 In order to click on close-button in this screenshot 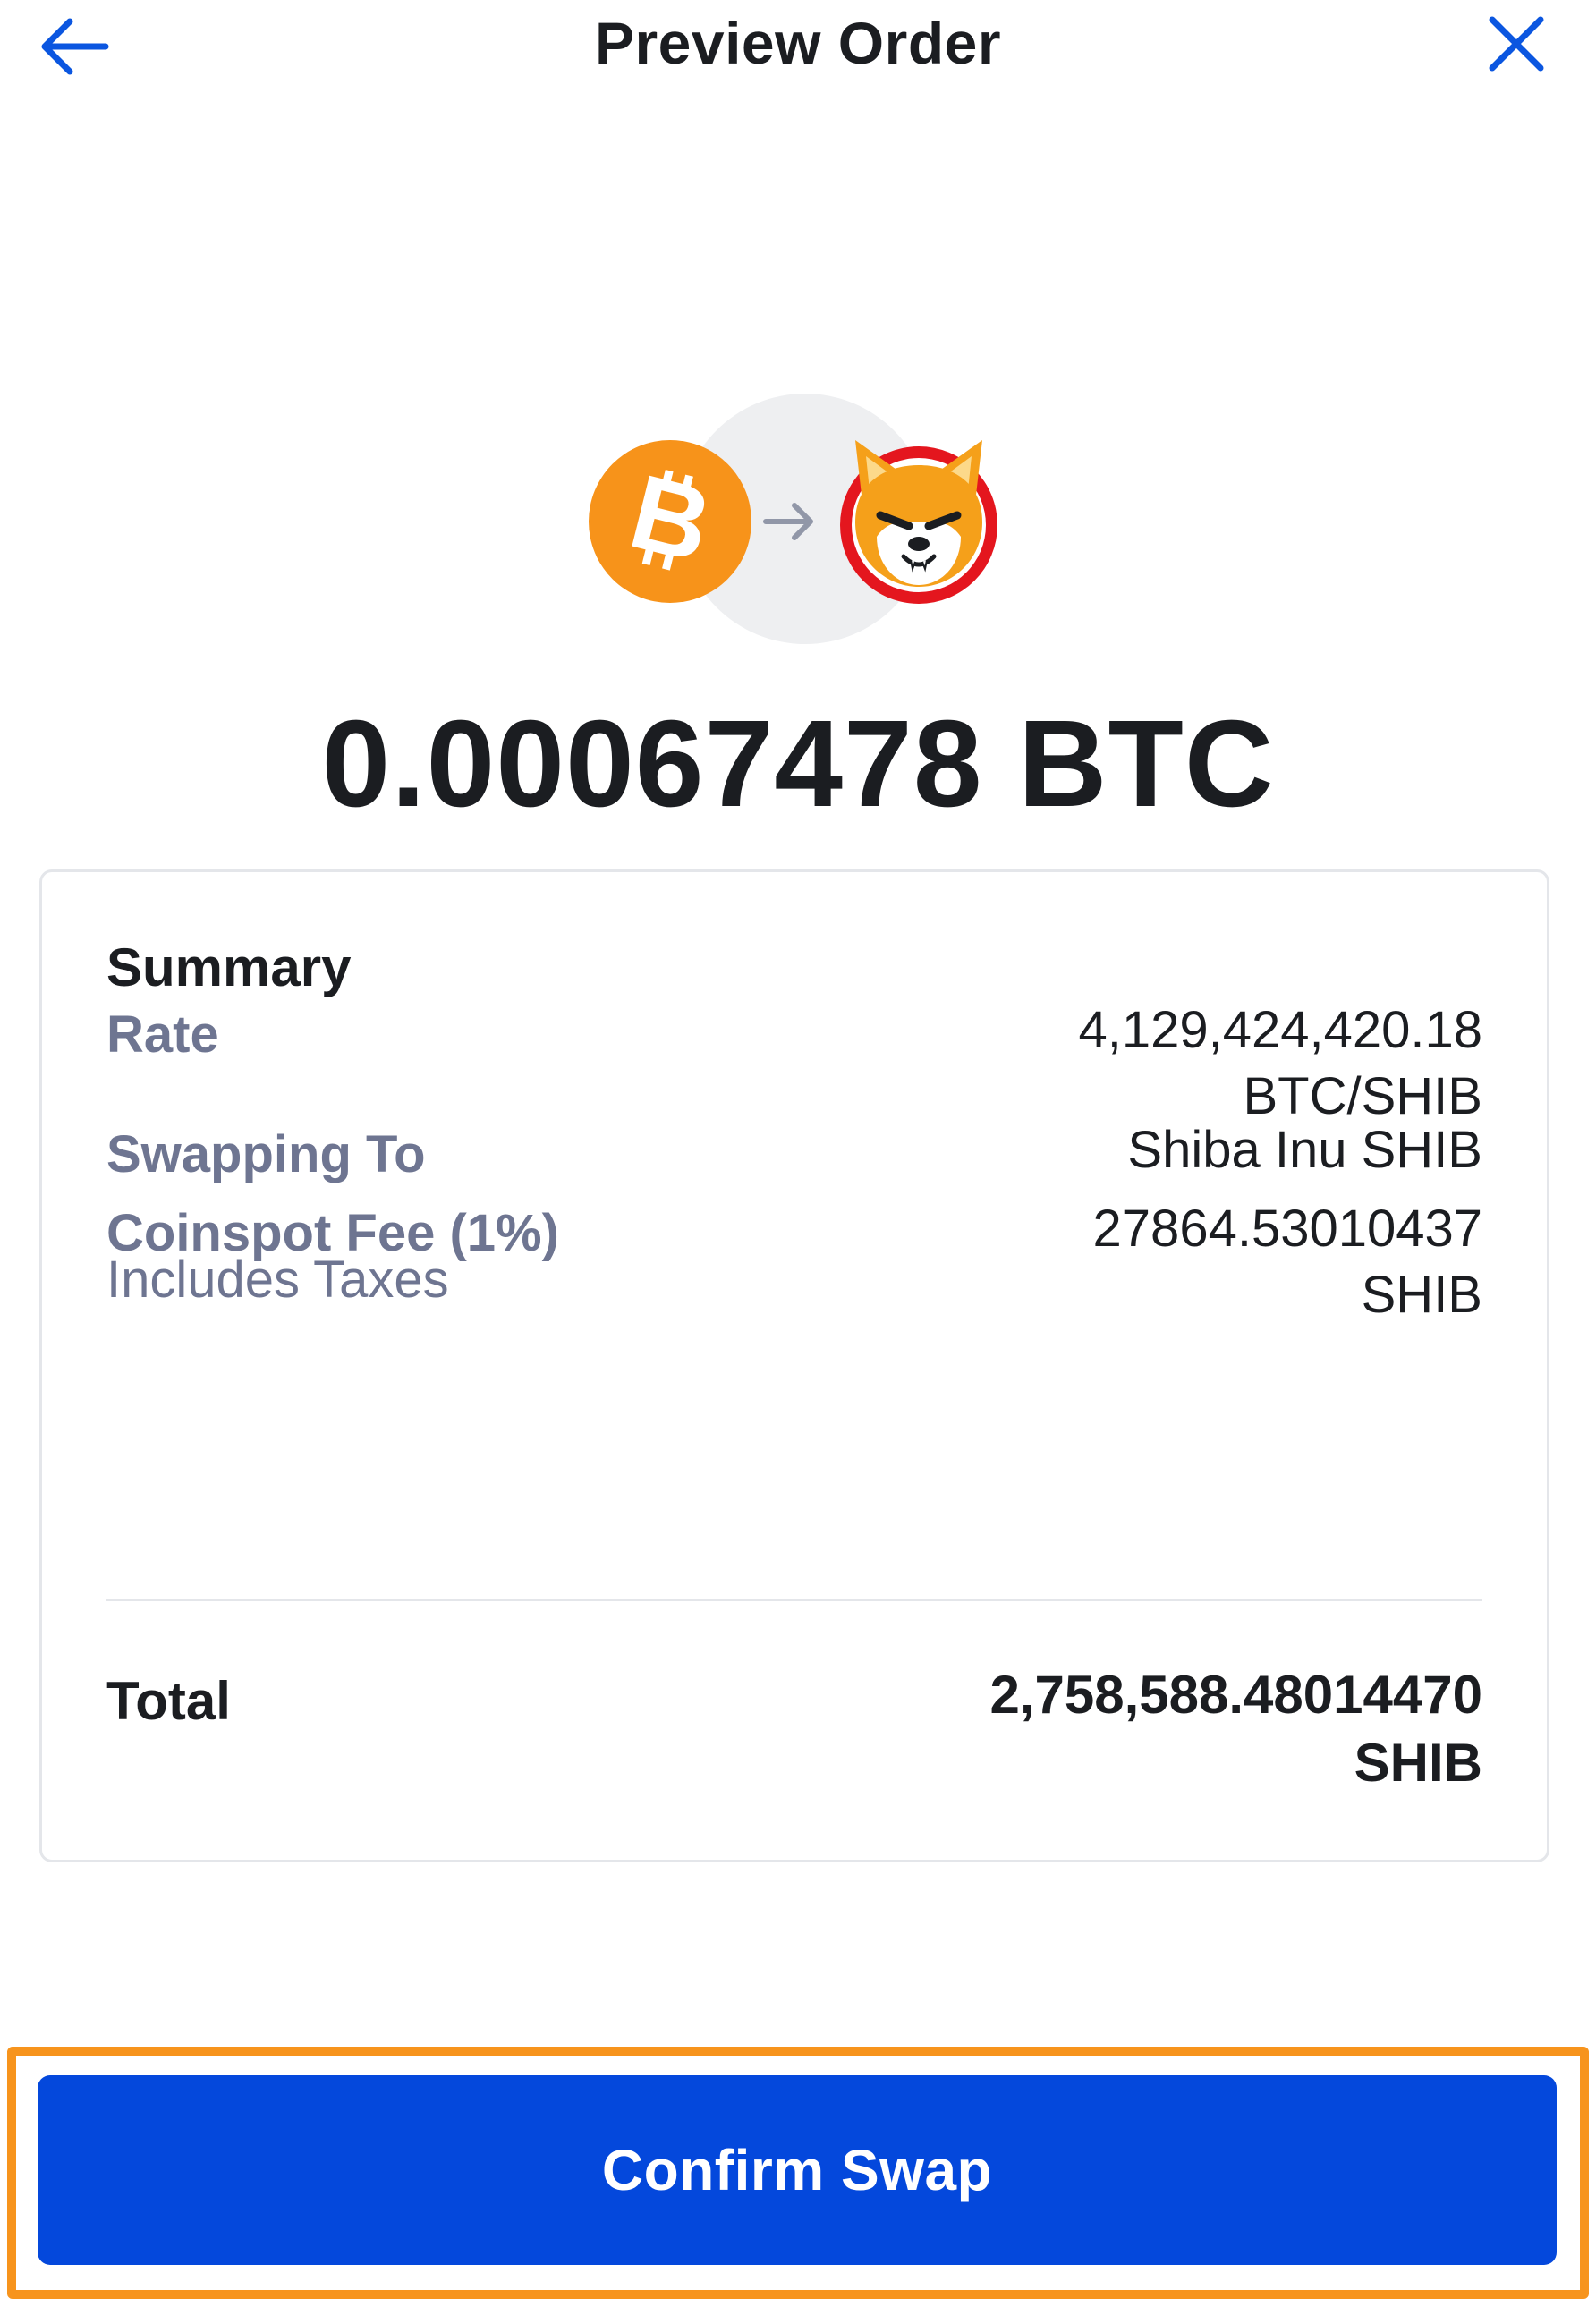, I will do `click(1517, 46)`.